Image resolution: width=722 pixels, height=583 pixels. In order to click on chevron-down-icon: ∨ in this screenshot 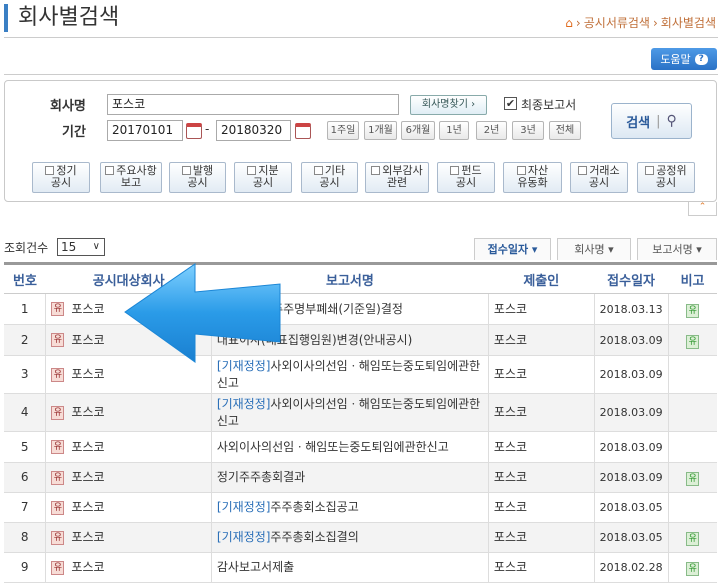, I will do `click(96, 246)`.